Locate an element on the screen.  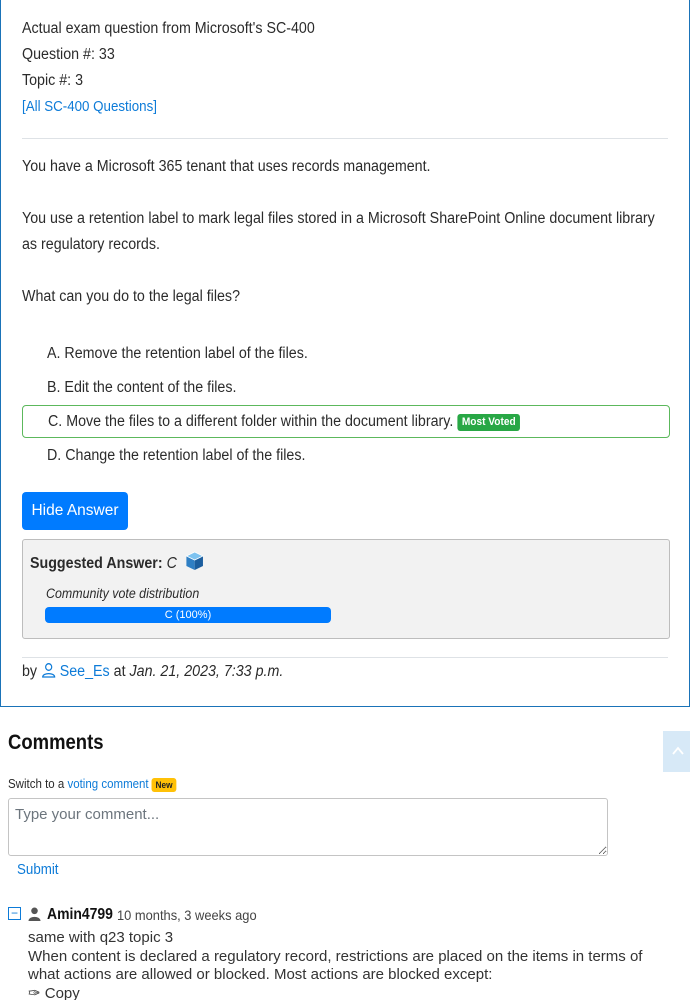
comment-line: ✑ Copy is located at coordinates (54, 992).